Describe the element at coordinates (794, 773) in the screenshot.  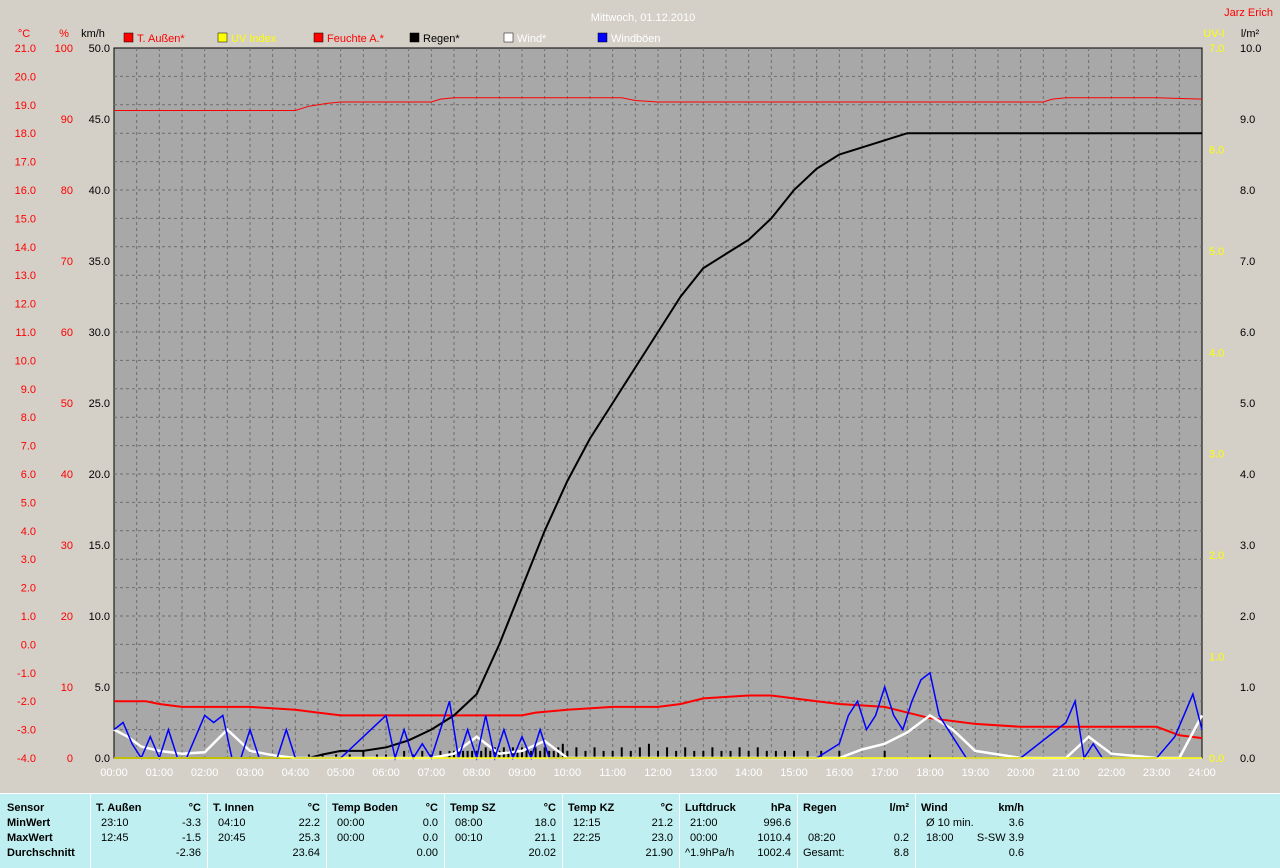
I see `x-tick-label: 15:00` at that location.